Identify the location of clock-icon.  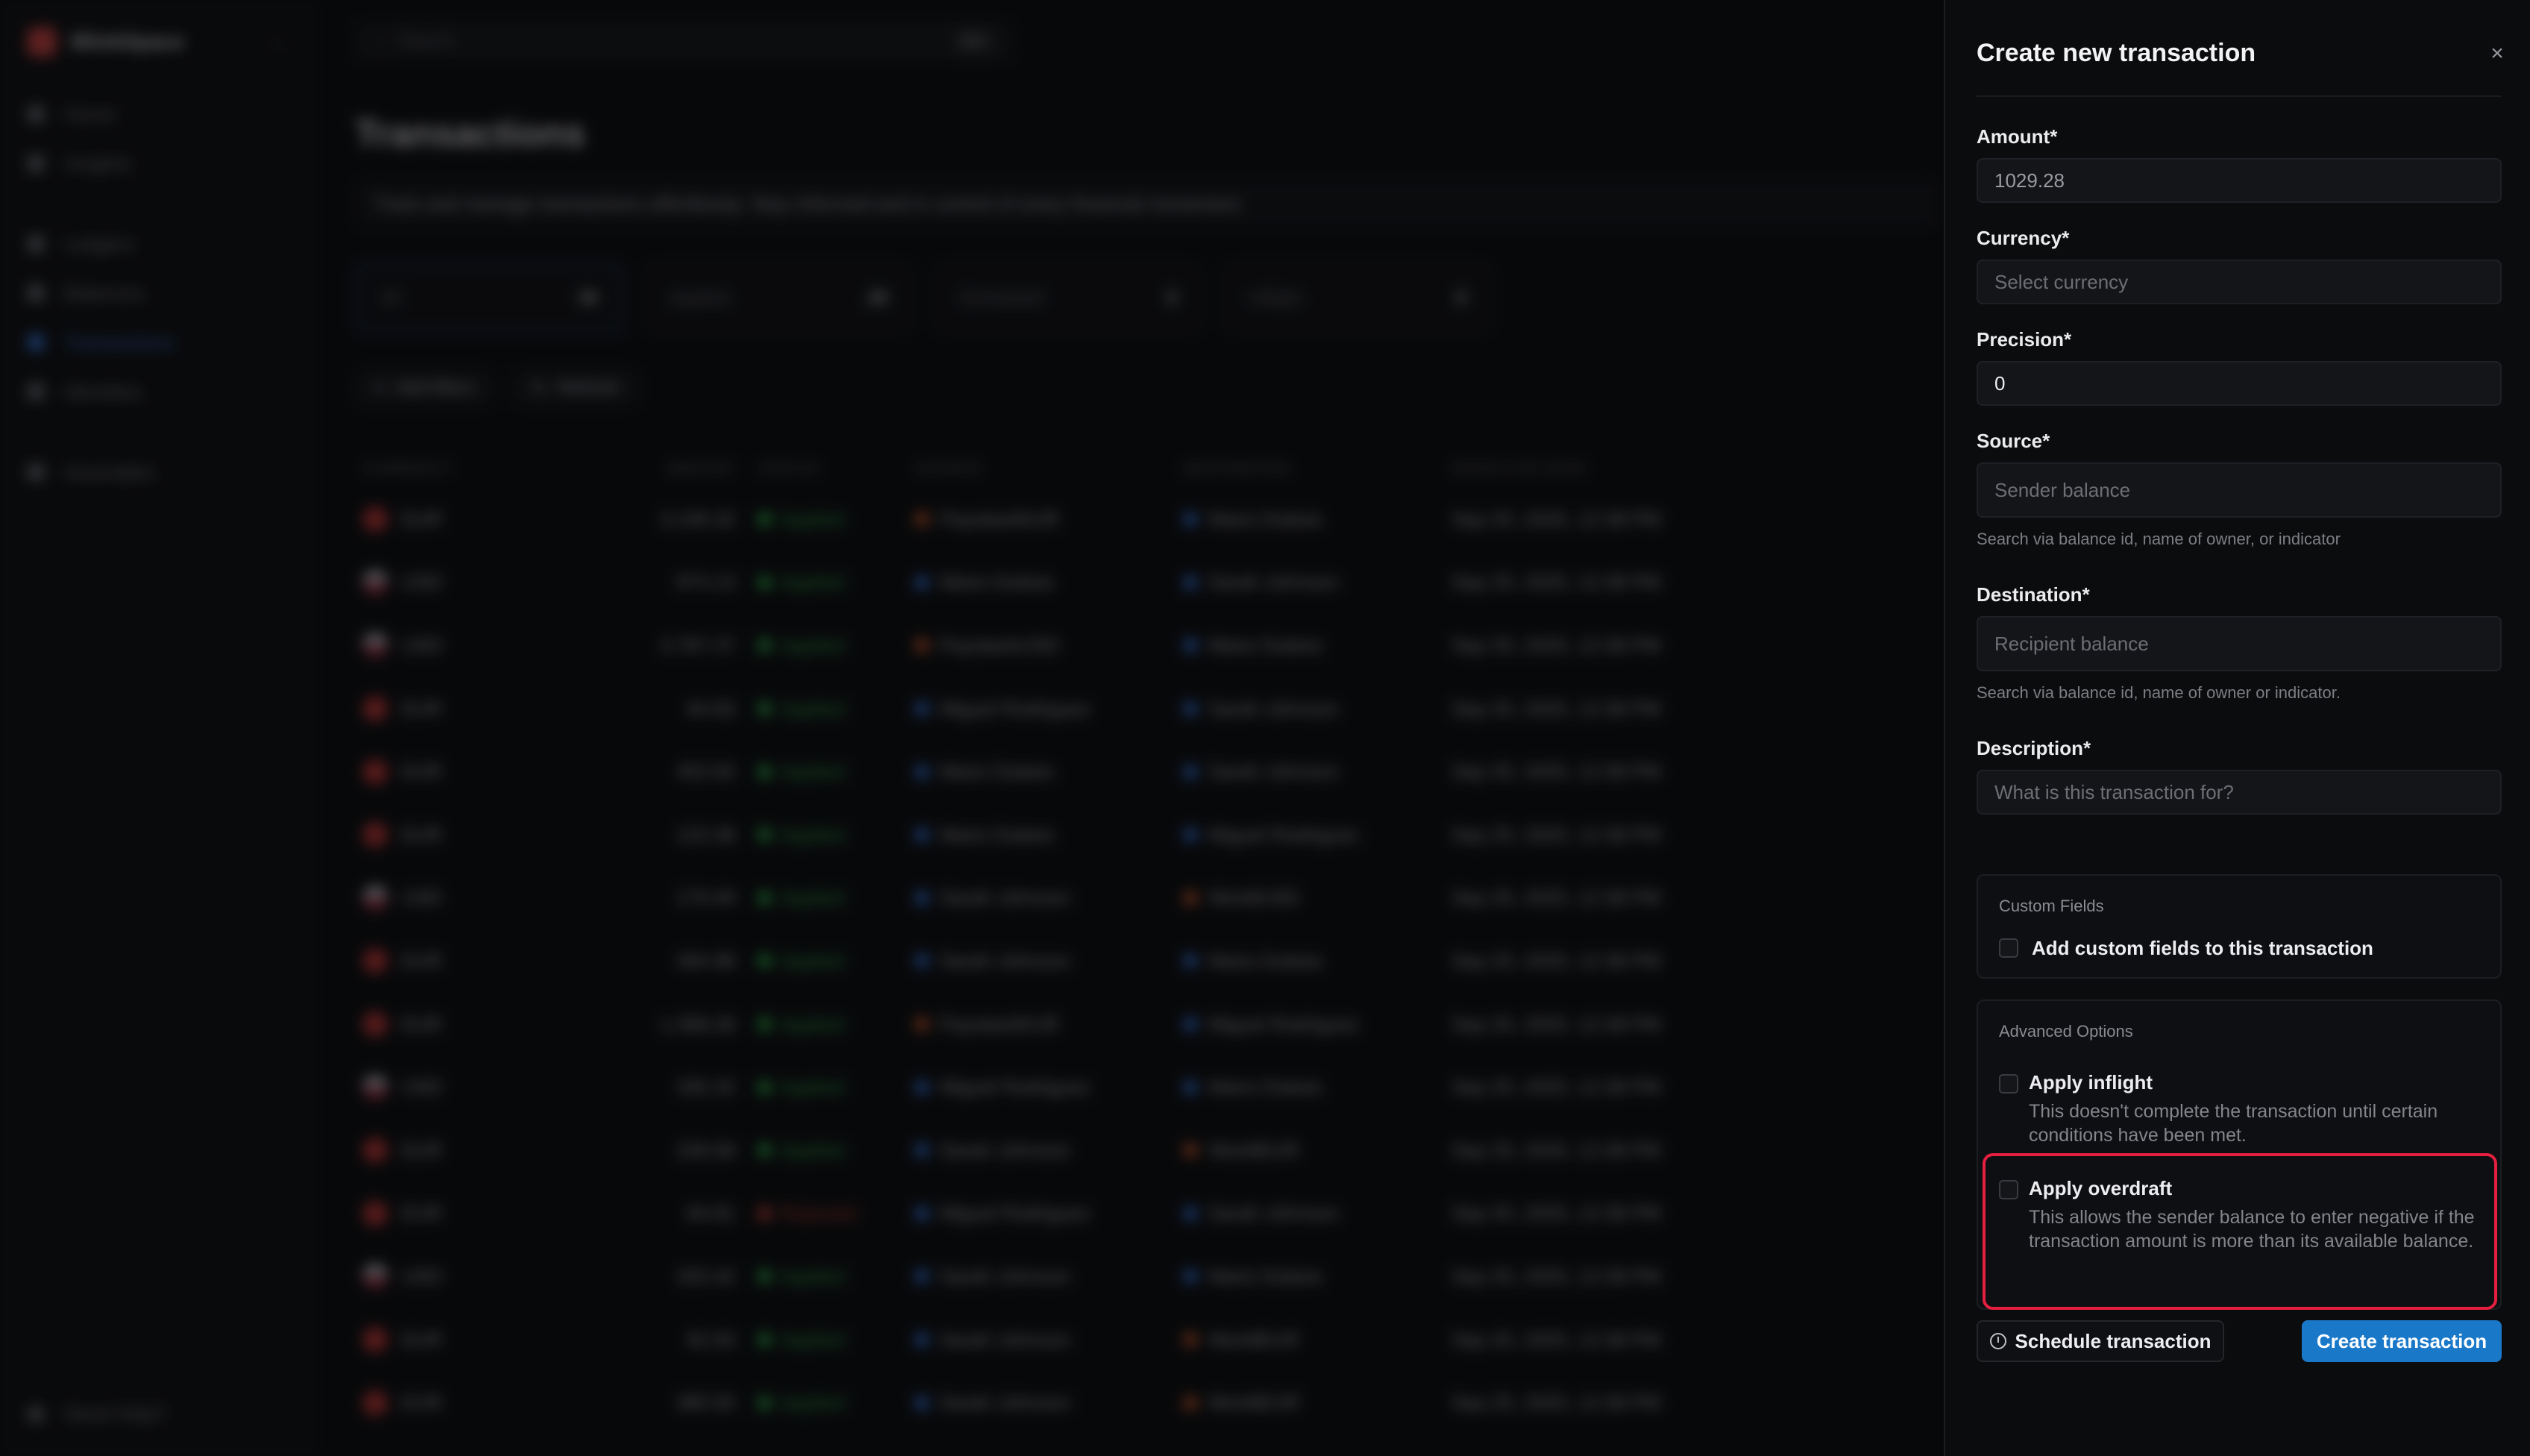
(1998, 1341).